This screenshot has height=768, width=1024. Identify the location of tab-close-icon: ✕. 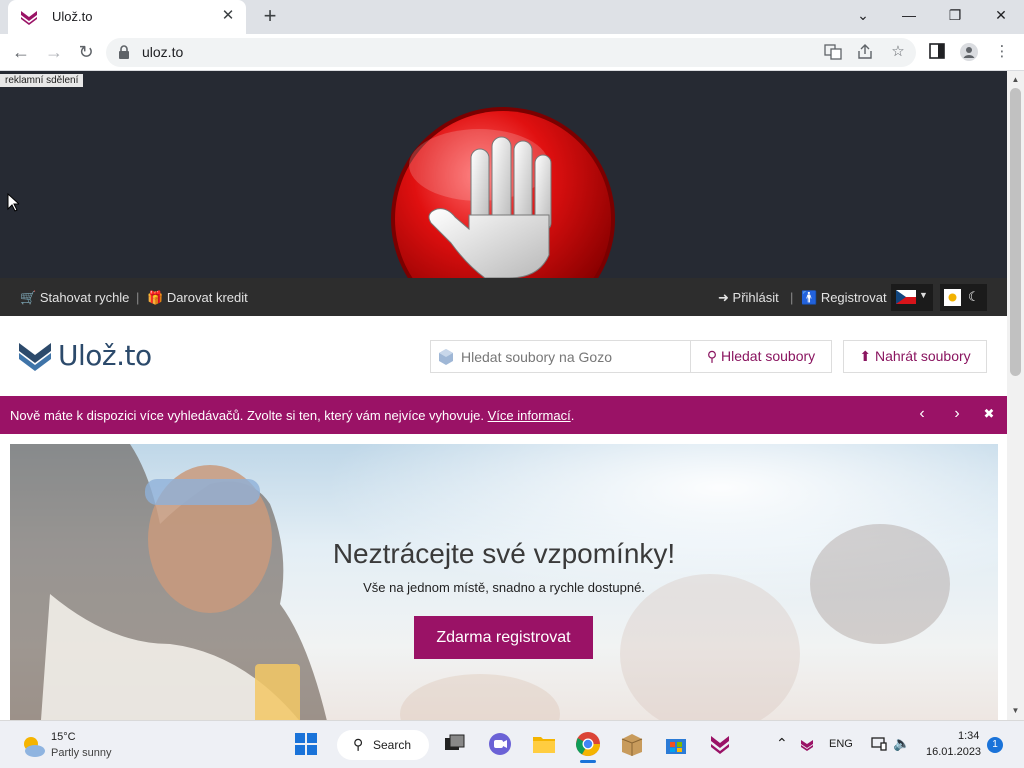
(228, 16).